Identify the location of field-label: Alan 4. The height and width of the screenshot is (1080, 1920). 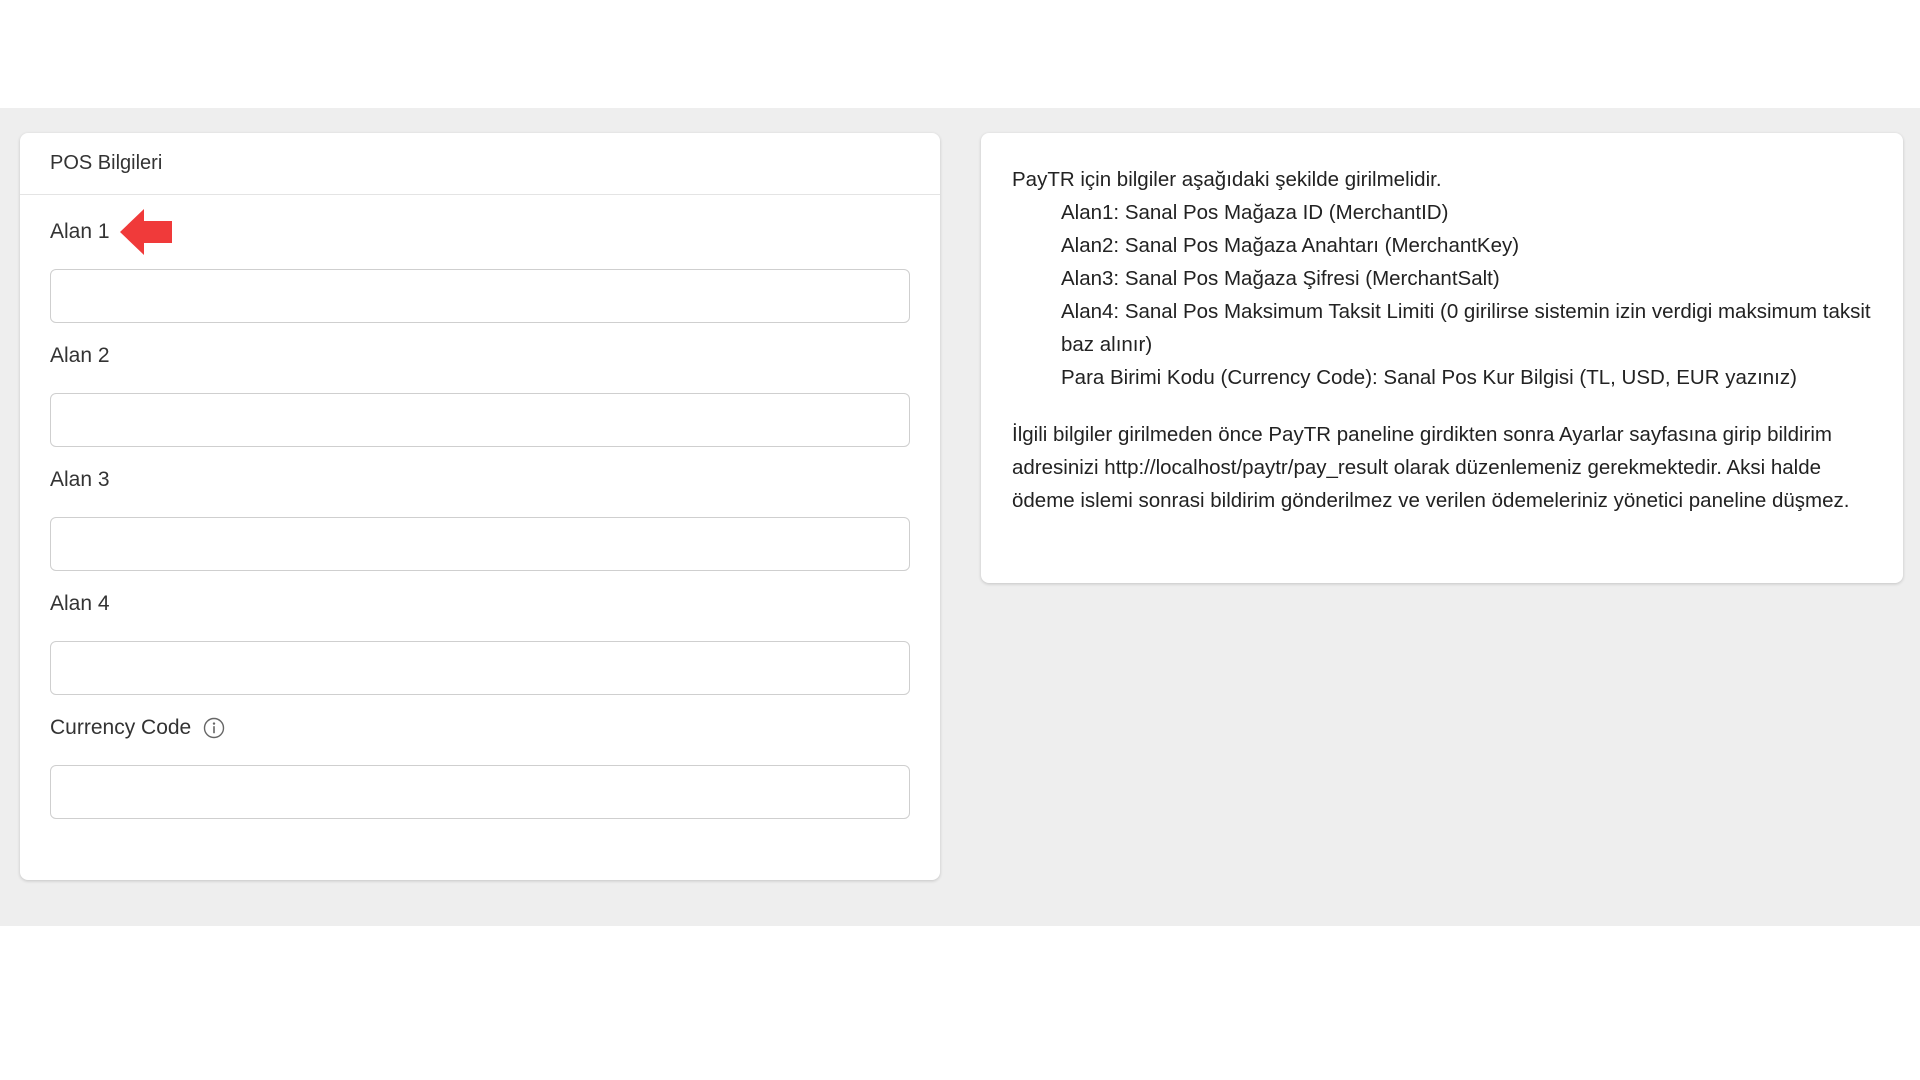
(80, 603).